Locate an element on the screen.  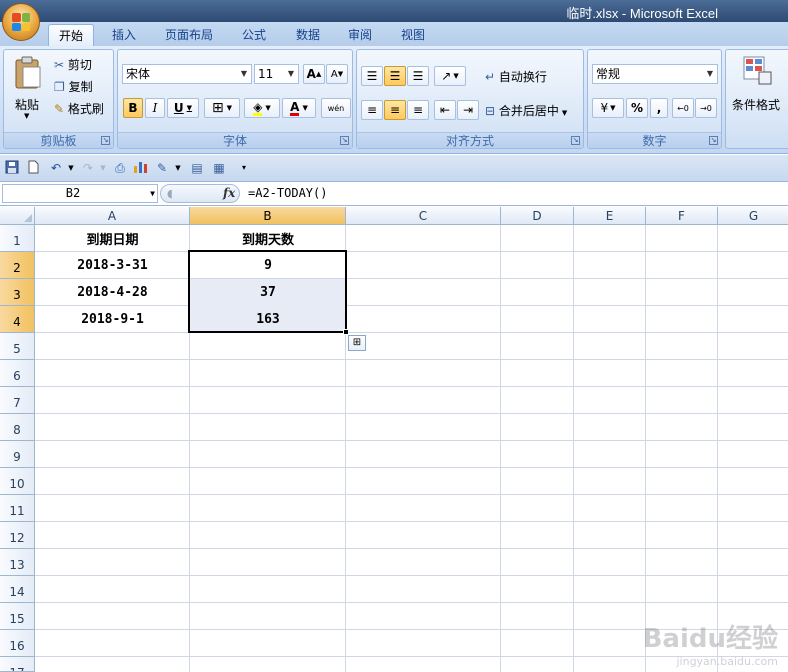
tab-review: 审阅 is located at coordinates (360, 35).